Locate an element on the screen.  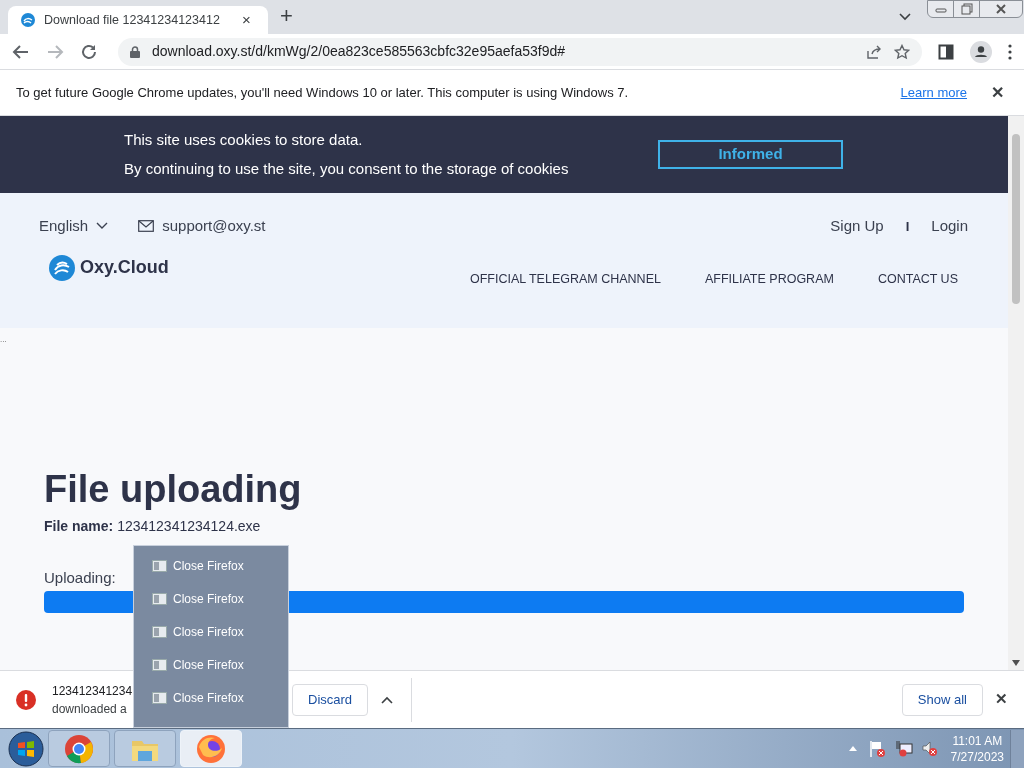
page-title: File uploading is located at coordinates (173, 489).